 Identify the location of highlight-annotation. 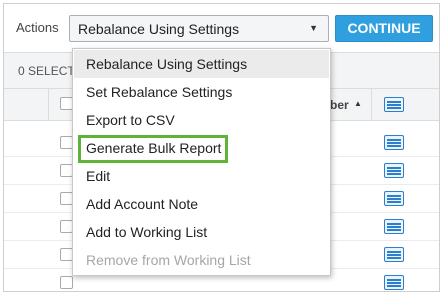
(153, 149).